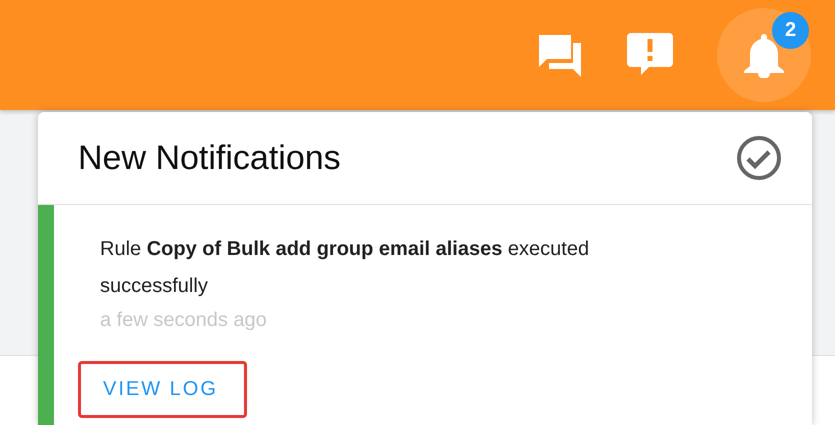 The width and height of the screenshot is (835, 425). What do you see at coordinates (162, 389) in the screenshot?
I see `view-log-button: VIEW LOG` at bounding box center [162, 389].